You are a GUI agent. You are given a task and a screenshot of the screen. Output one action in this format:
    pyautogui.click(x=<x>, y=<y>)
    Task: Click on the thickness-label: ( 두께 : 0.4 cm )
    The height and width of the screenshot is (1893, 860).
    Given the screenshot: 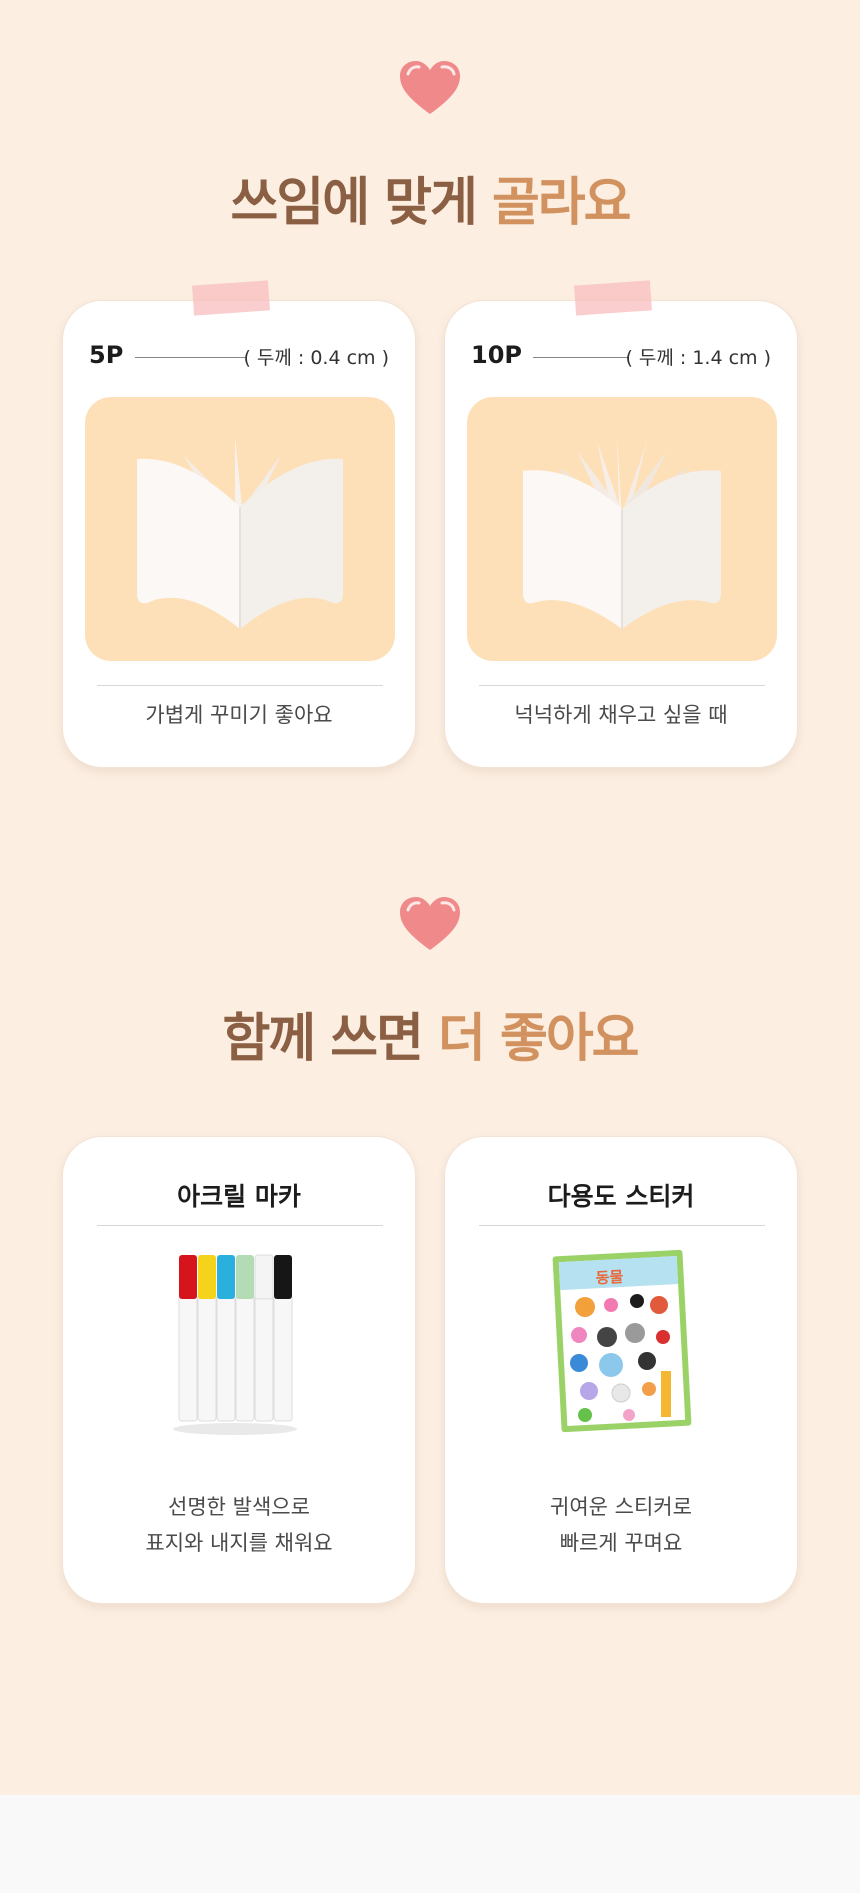 What is the action you would take?
    pyautogui.click(x=316, y=358)
    